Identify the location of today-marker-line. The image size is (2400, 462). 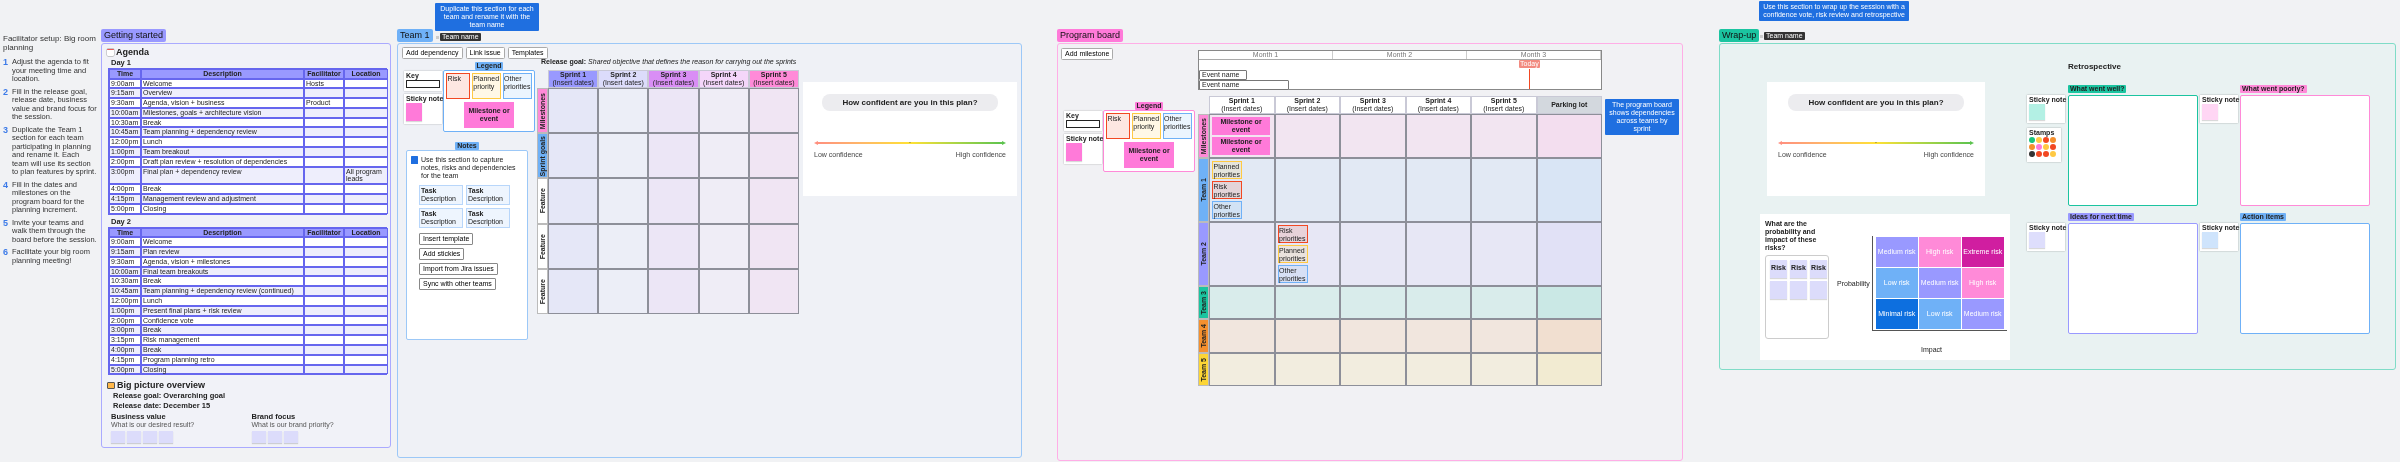
(1529, 79).